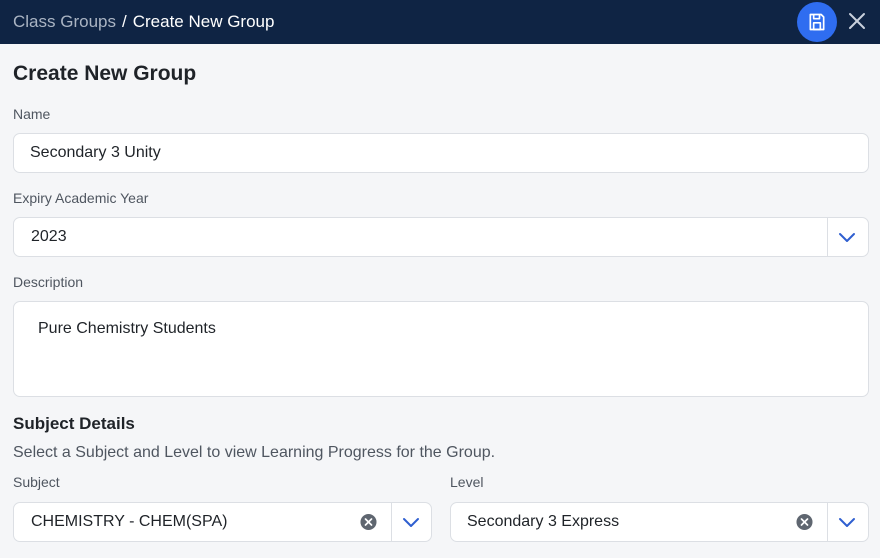 This screenshot has width=880, height=558. What do you see at coordinates (48, 282) in the screenshot?
I see `description-label: Description` at bounding box center [48, 282].